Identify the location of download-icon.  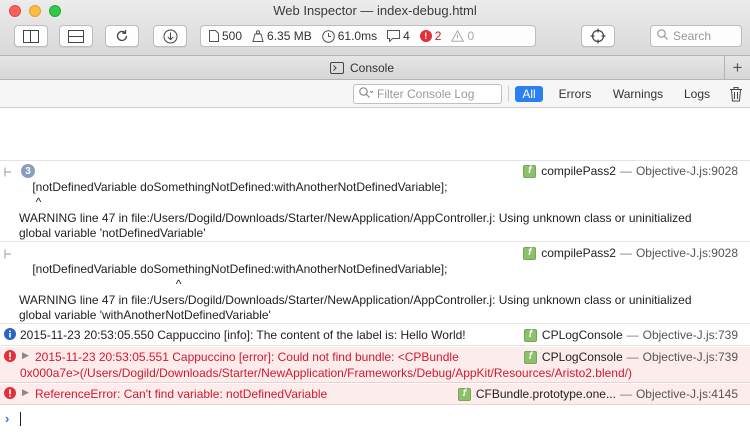
(170, 36).